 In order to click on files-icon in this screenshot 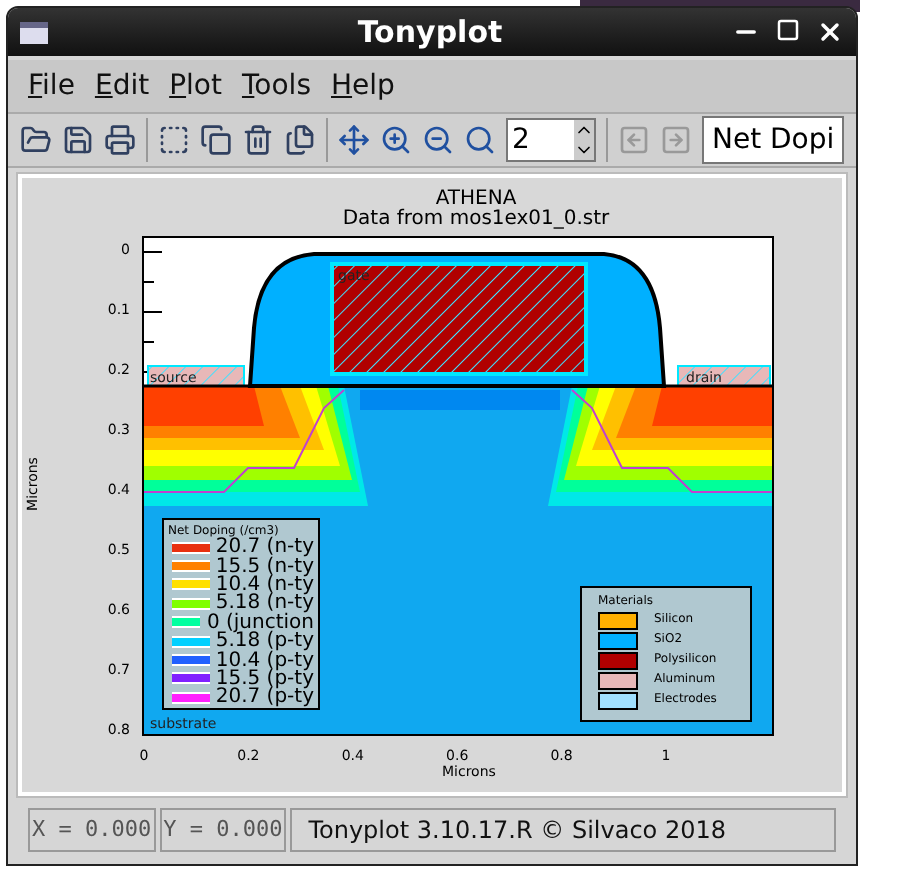, I will do `click(300, 140)`.